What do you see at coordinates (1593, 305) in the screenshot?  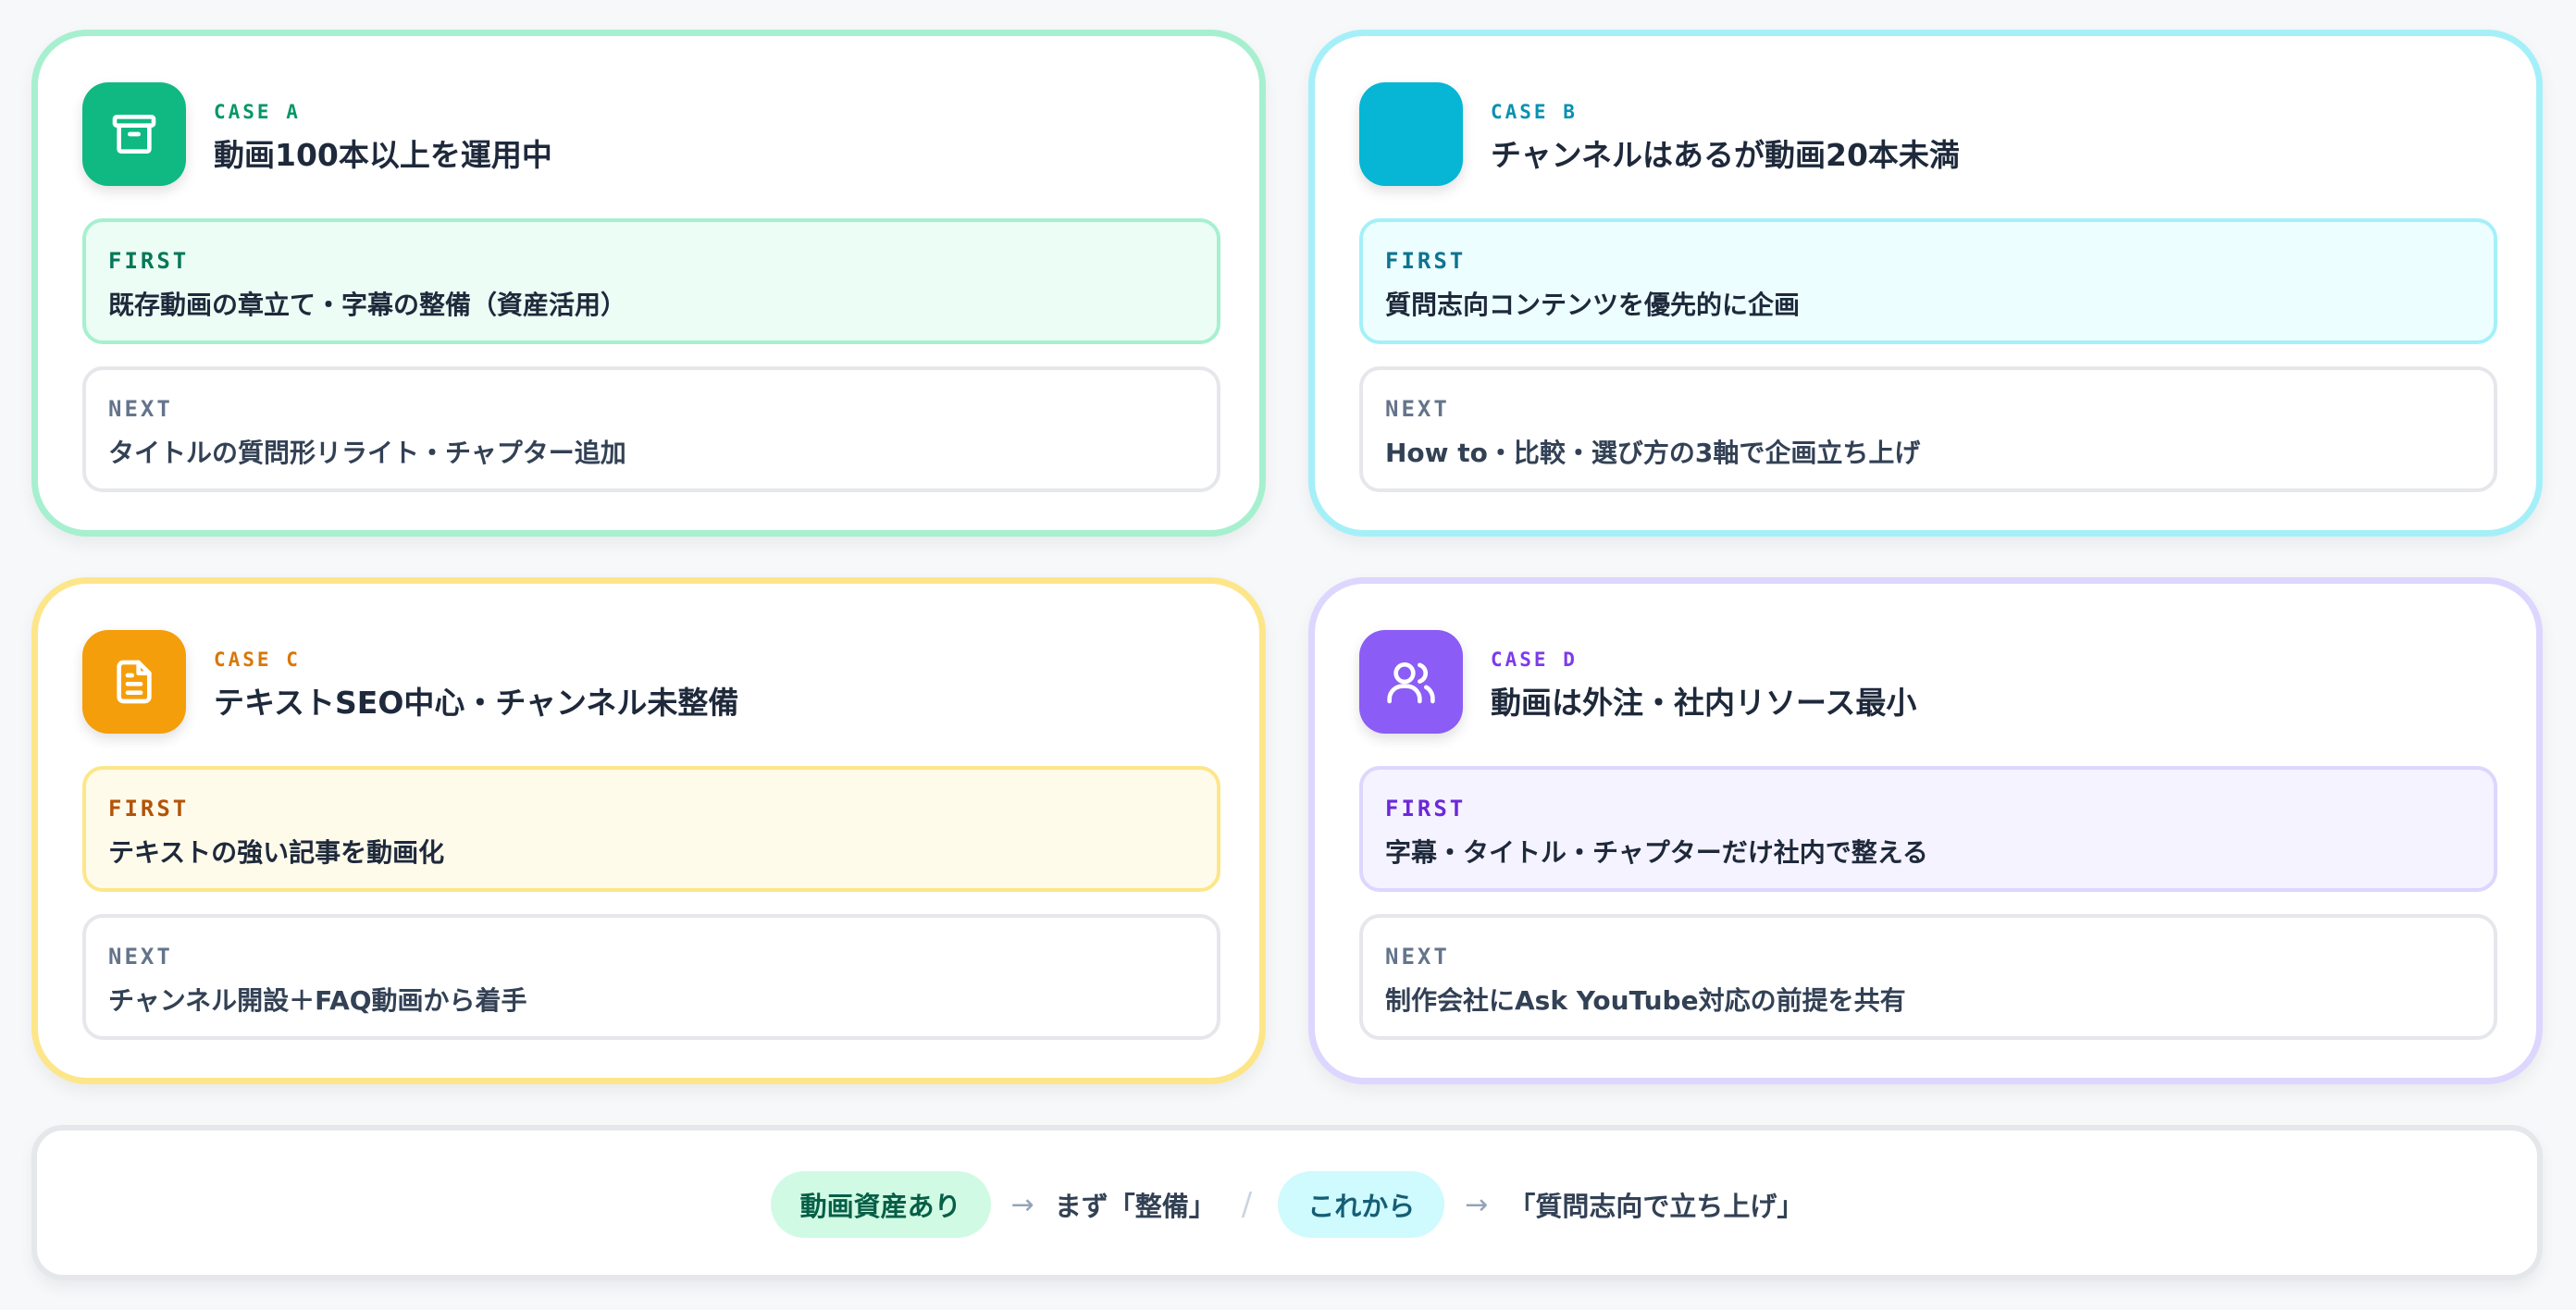 I see `first-text: 質問志向コンテンツを優先的に企画` at bounding box center [1593, 305].